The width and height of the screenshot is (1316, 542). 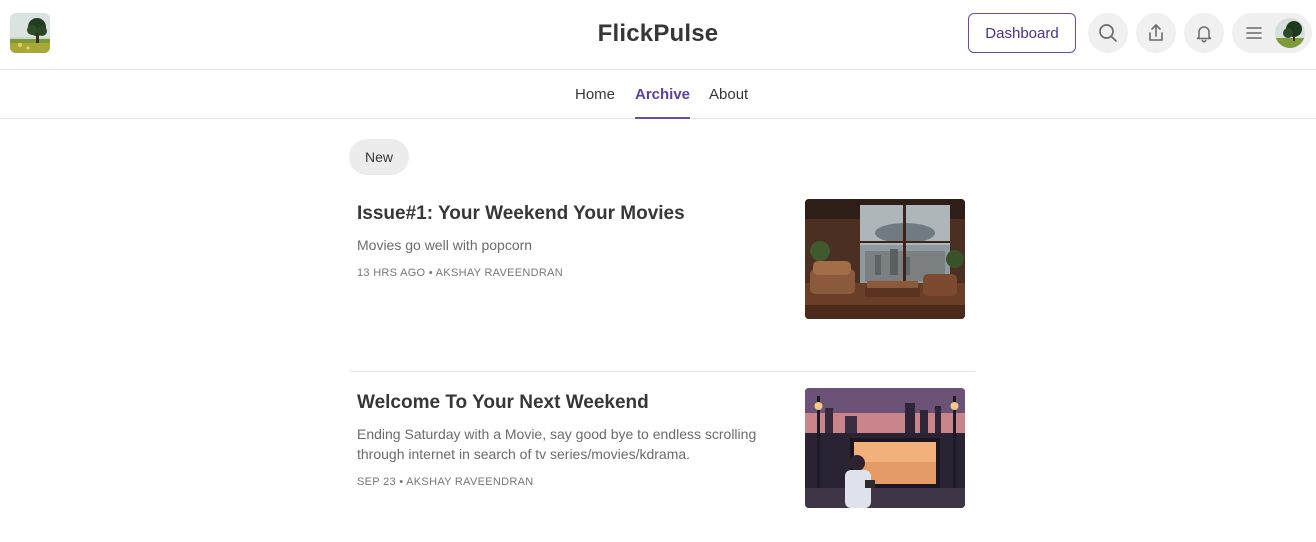 What do you see at coordinates (445, 245) in the screenshot?
I see `post-subtitle: Movies go well with popcorn` at bounding box center [445, 245].